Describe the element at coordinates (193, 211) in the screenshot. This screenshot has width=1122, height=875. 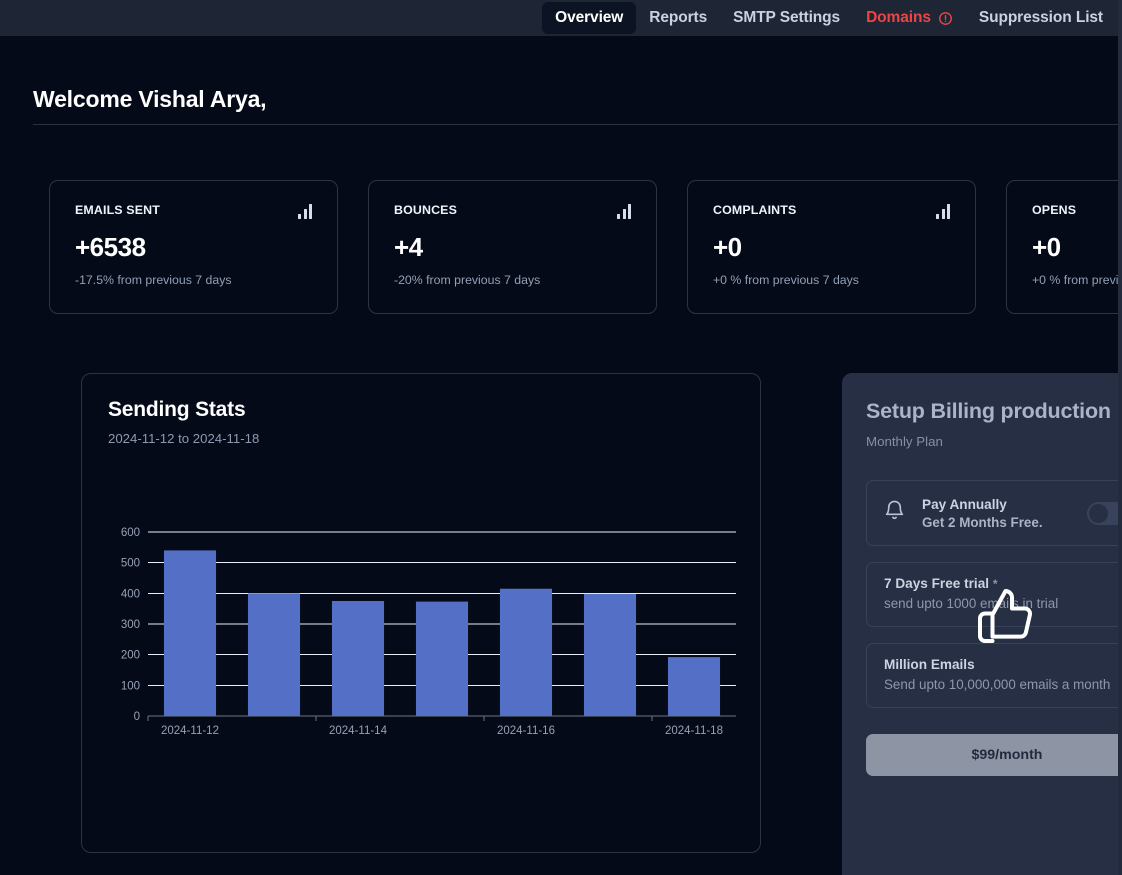
I see `stat-card-header: EMAILS SENT` at that location.